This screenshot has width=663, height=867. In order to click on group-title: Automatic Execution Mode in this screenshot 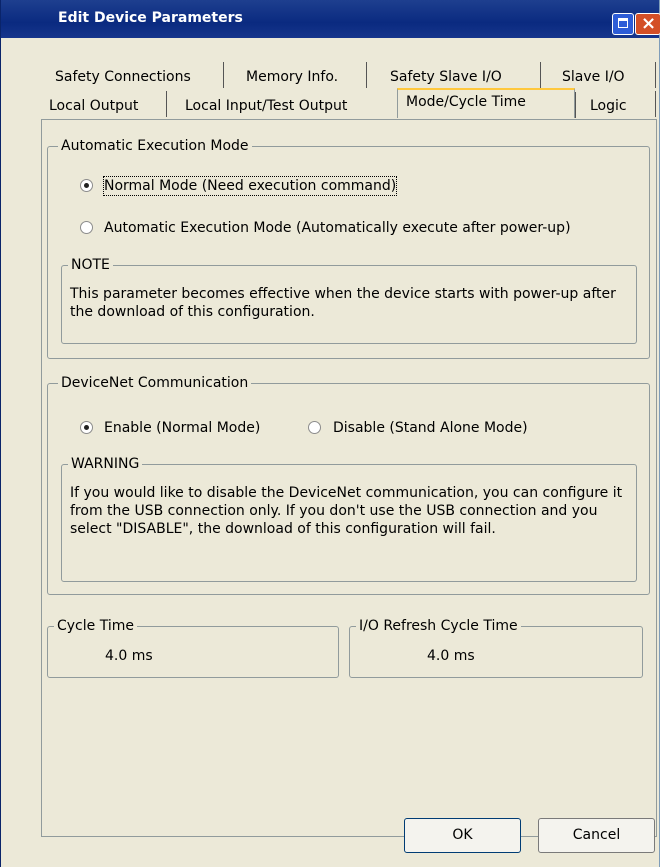, I will do `click(155, 146)`.